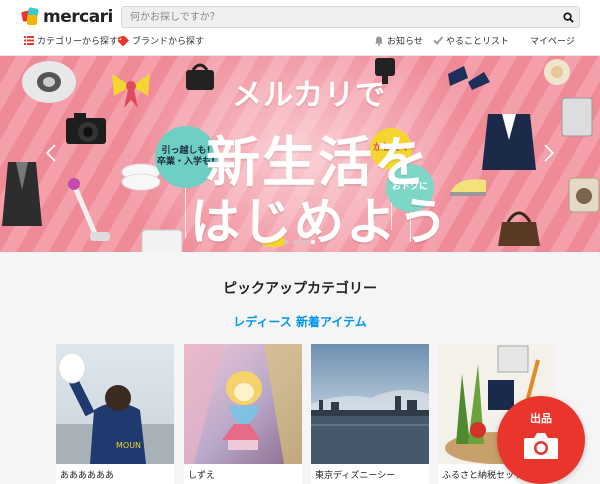  What do you see at coordinates (22, 194) in the screenshot?
I see `jacket-image` at bounding box center [22, 194].